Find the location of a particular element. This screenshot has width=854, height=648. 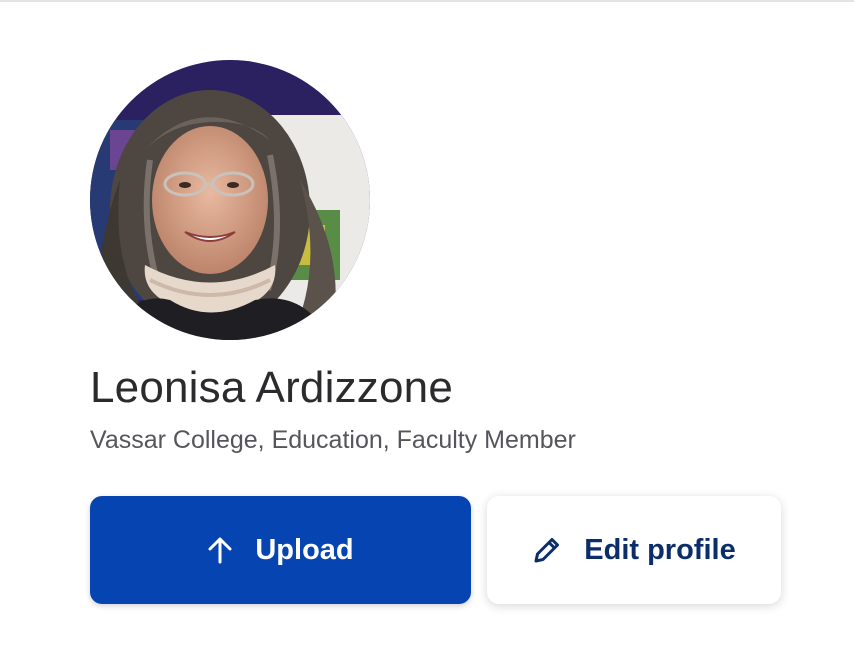

arrow-up-icon is located at coordinates (220, 550).